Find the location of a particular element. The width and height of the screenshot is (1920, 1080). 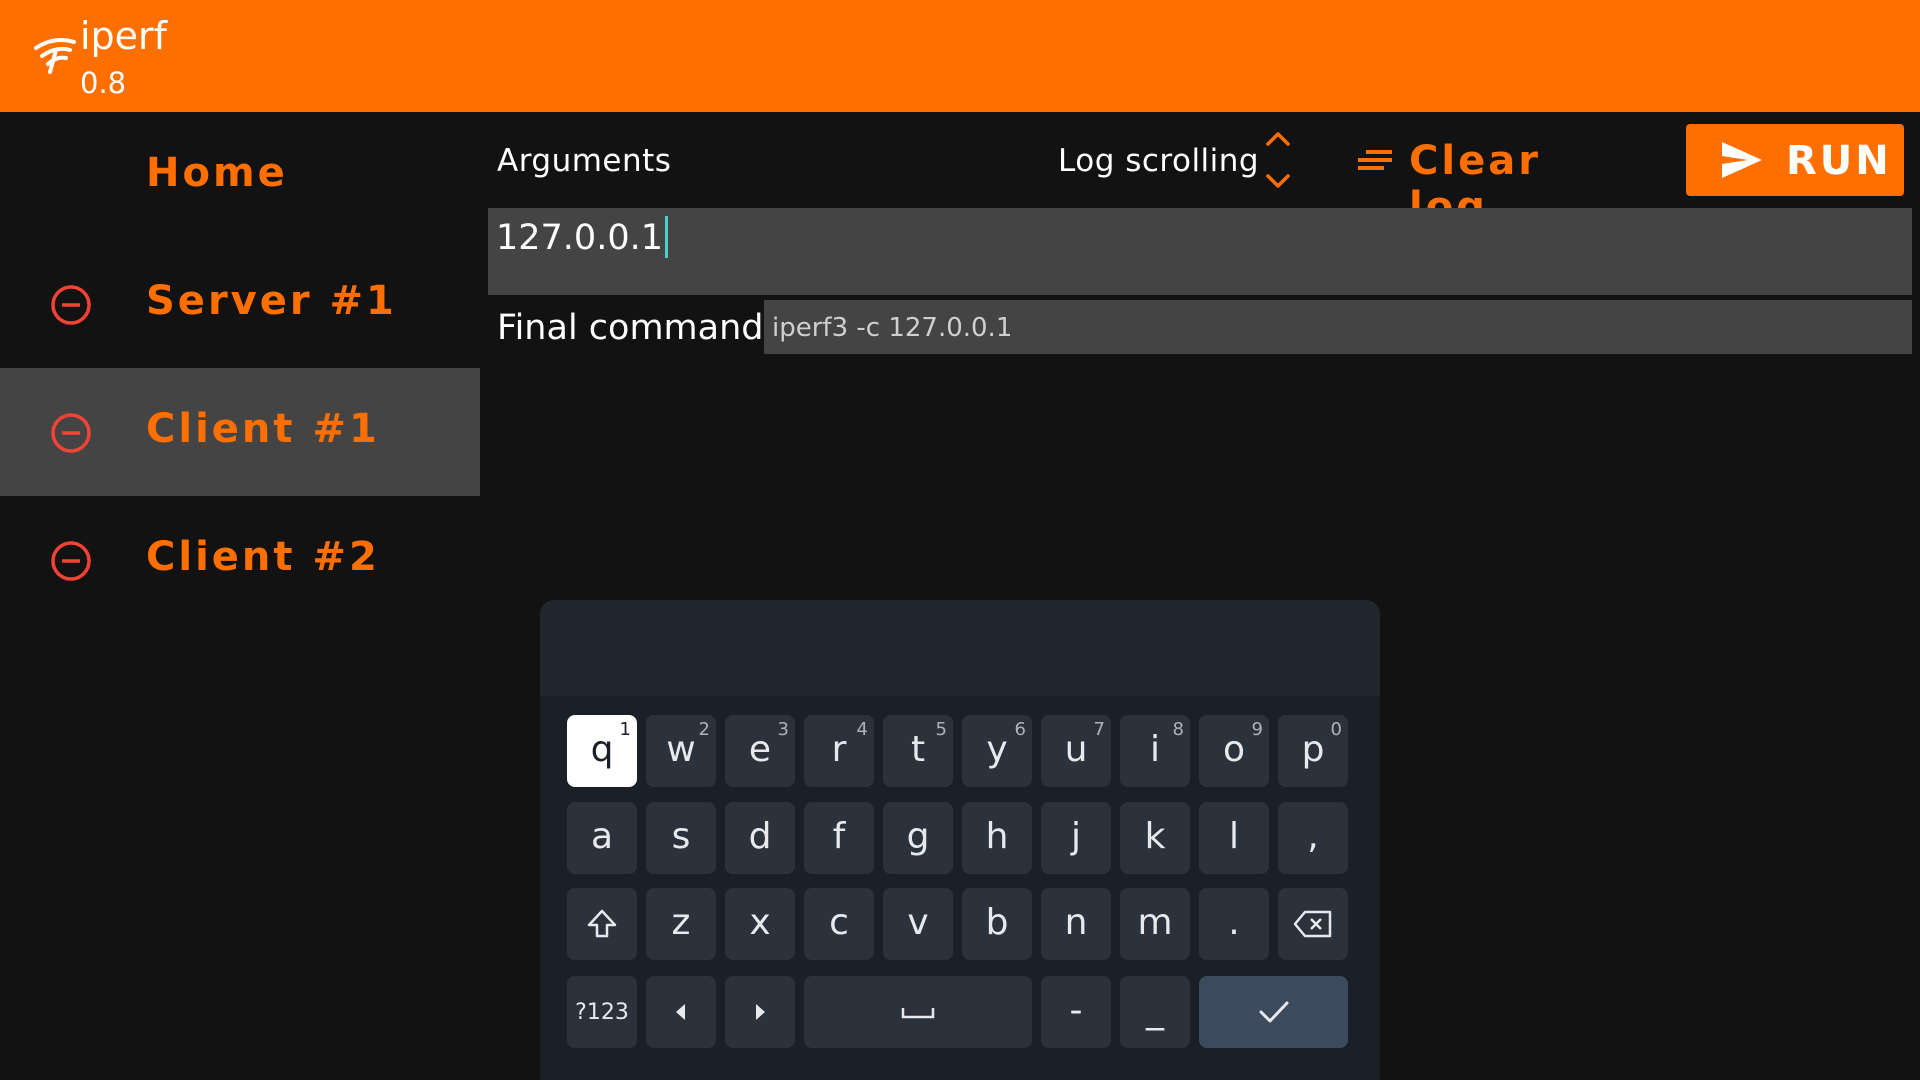

key-k: k is located at coordinates (1155, 838).